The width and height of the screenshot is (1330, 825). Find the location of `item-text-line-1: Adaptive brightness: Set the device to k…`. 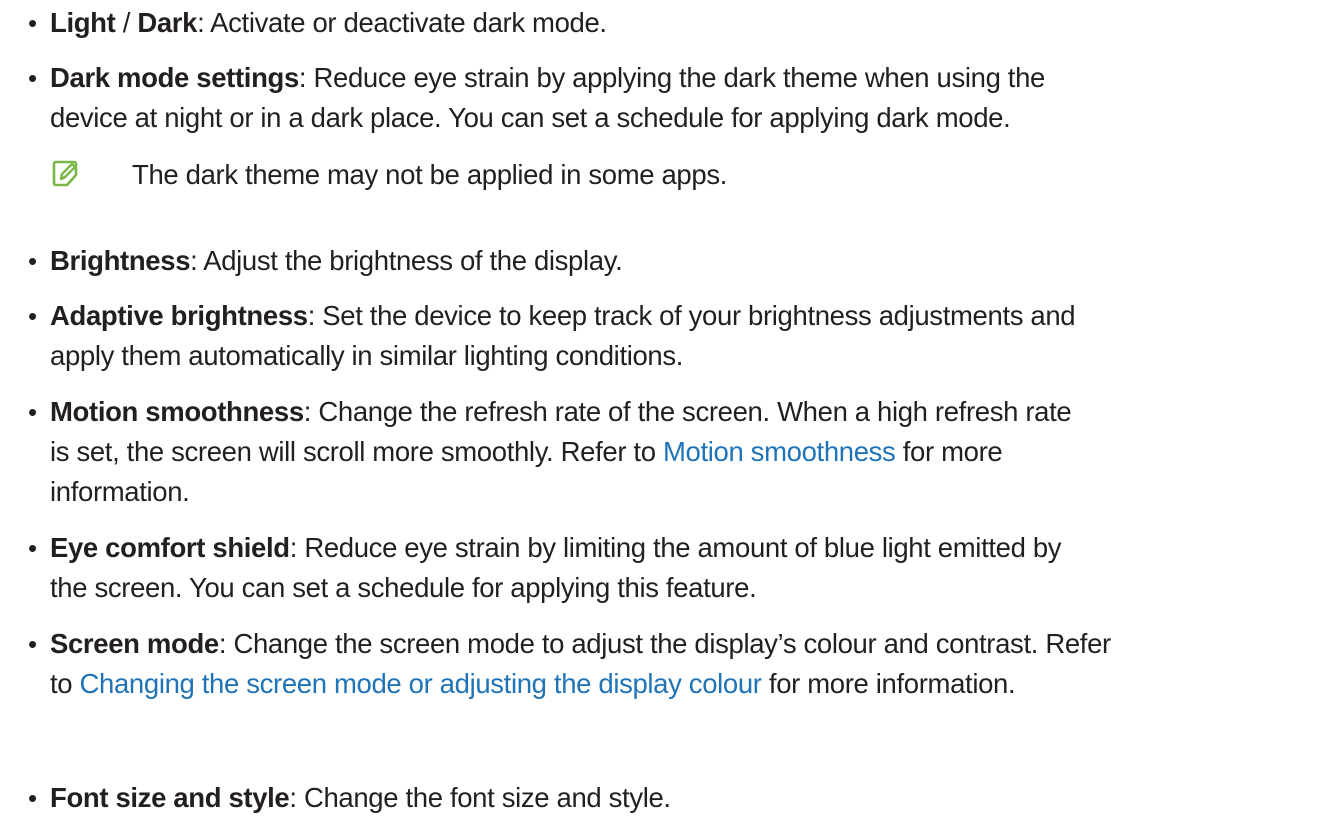

item-text-line-1: Adaptive brightness: Set the device to k… is located at coordinates (680, 316).